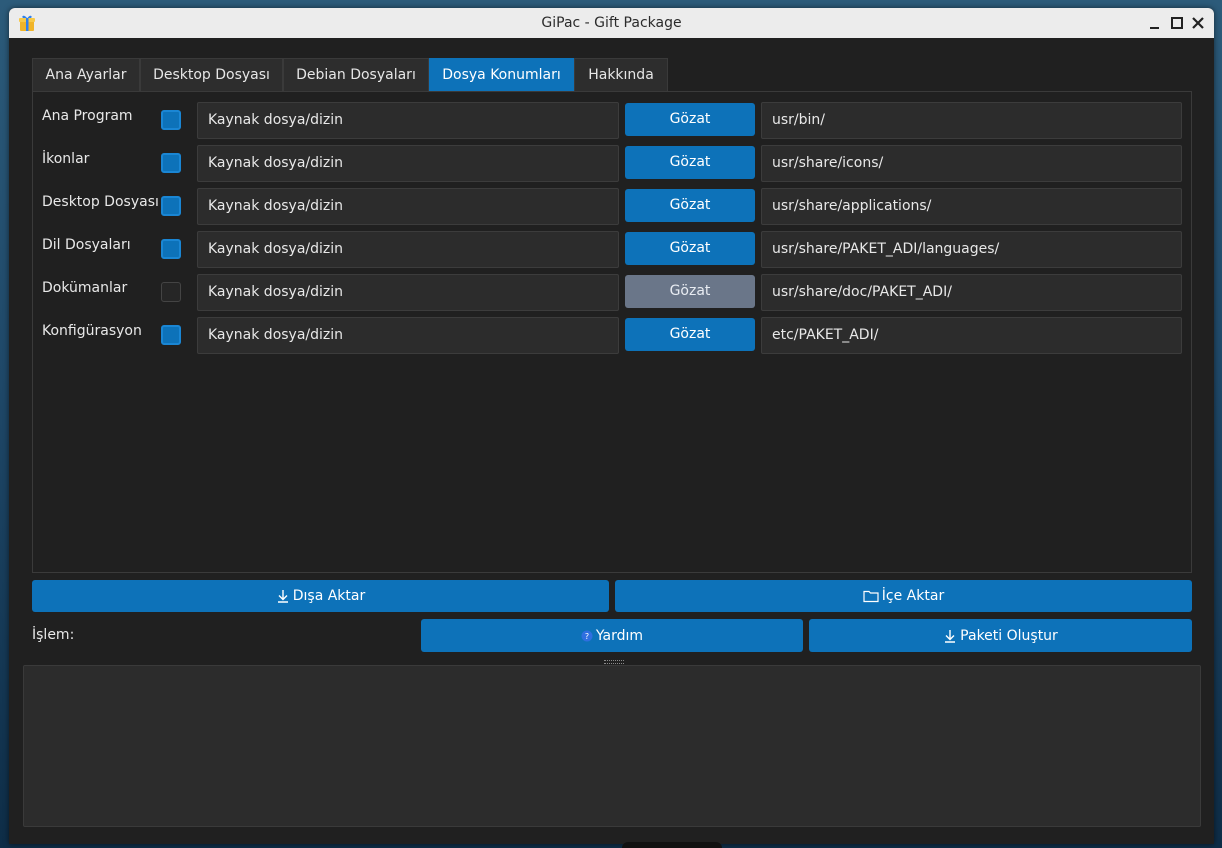 The image size is (1222, 848). I want to click on import-button: İçe Aktar, so click(903, 596).